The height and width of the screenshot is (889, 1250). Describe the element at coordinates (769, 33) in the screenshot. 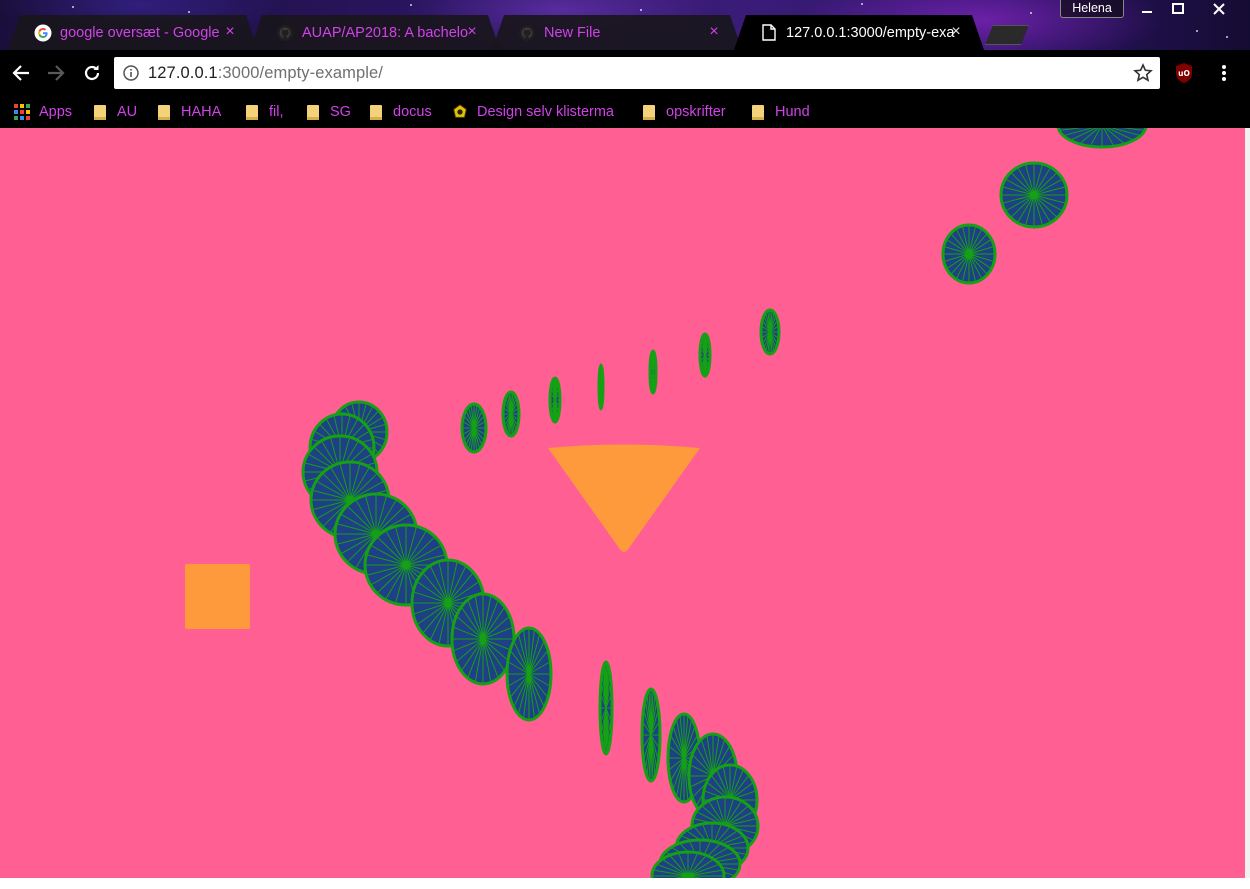

I see `document-icon` at that location.